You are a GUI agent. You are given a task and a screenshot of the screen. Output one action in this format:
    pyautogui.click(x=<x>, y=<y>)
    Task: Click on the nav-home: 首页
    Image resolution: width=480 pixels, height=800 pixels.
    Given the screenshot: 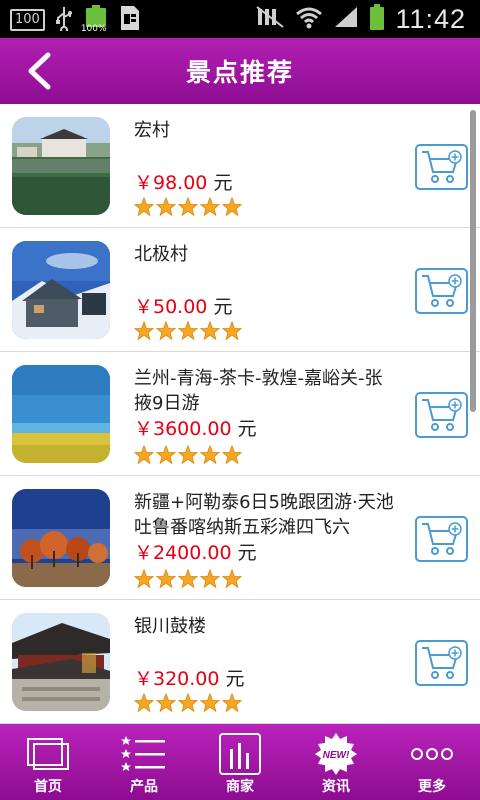 What is the action you would take?
    pyautogui.click(x=48, y=762)
    